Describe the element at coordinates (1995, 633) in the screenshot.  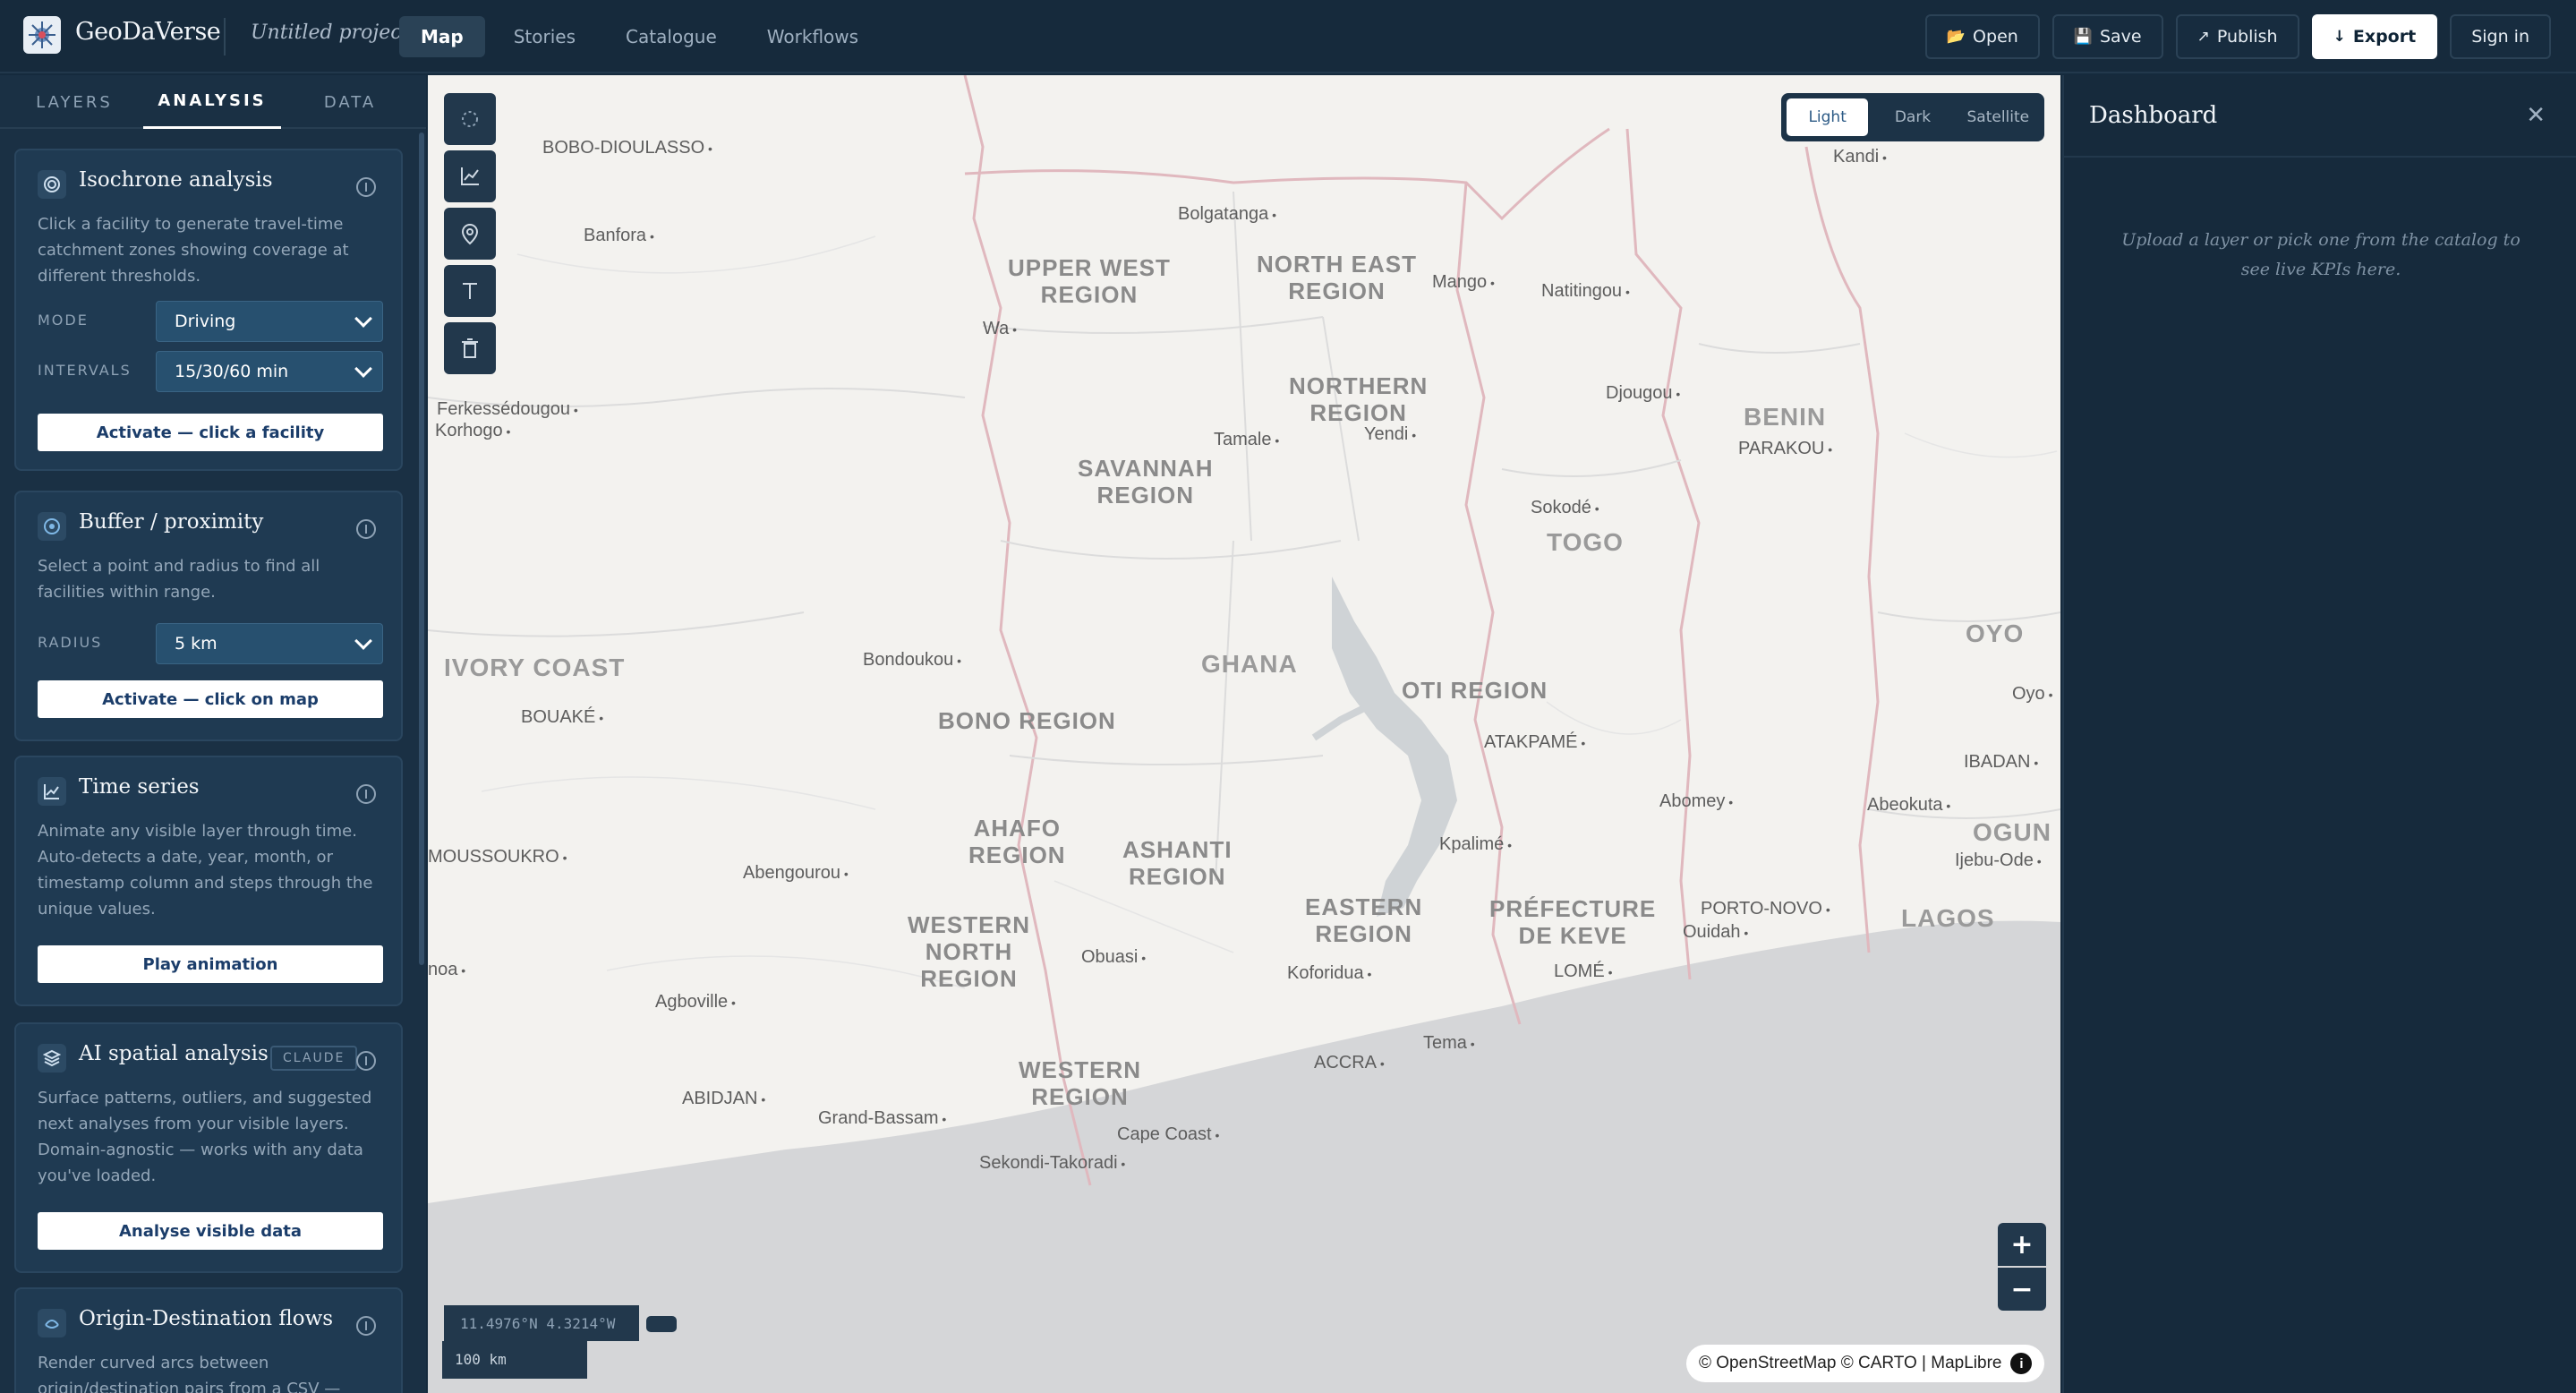
I see `map-label: OYO` at that location.